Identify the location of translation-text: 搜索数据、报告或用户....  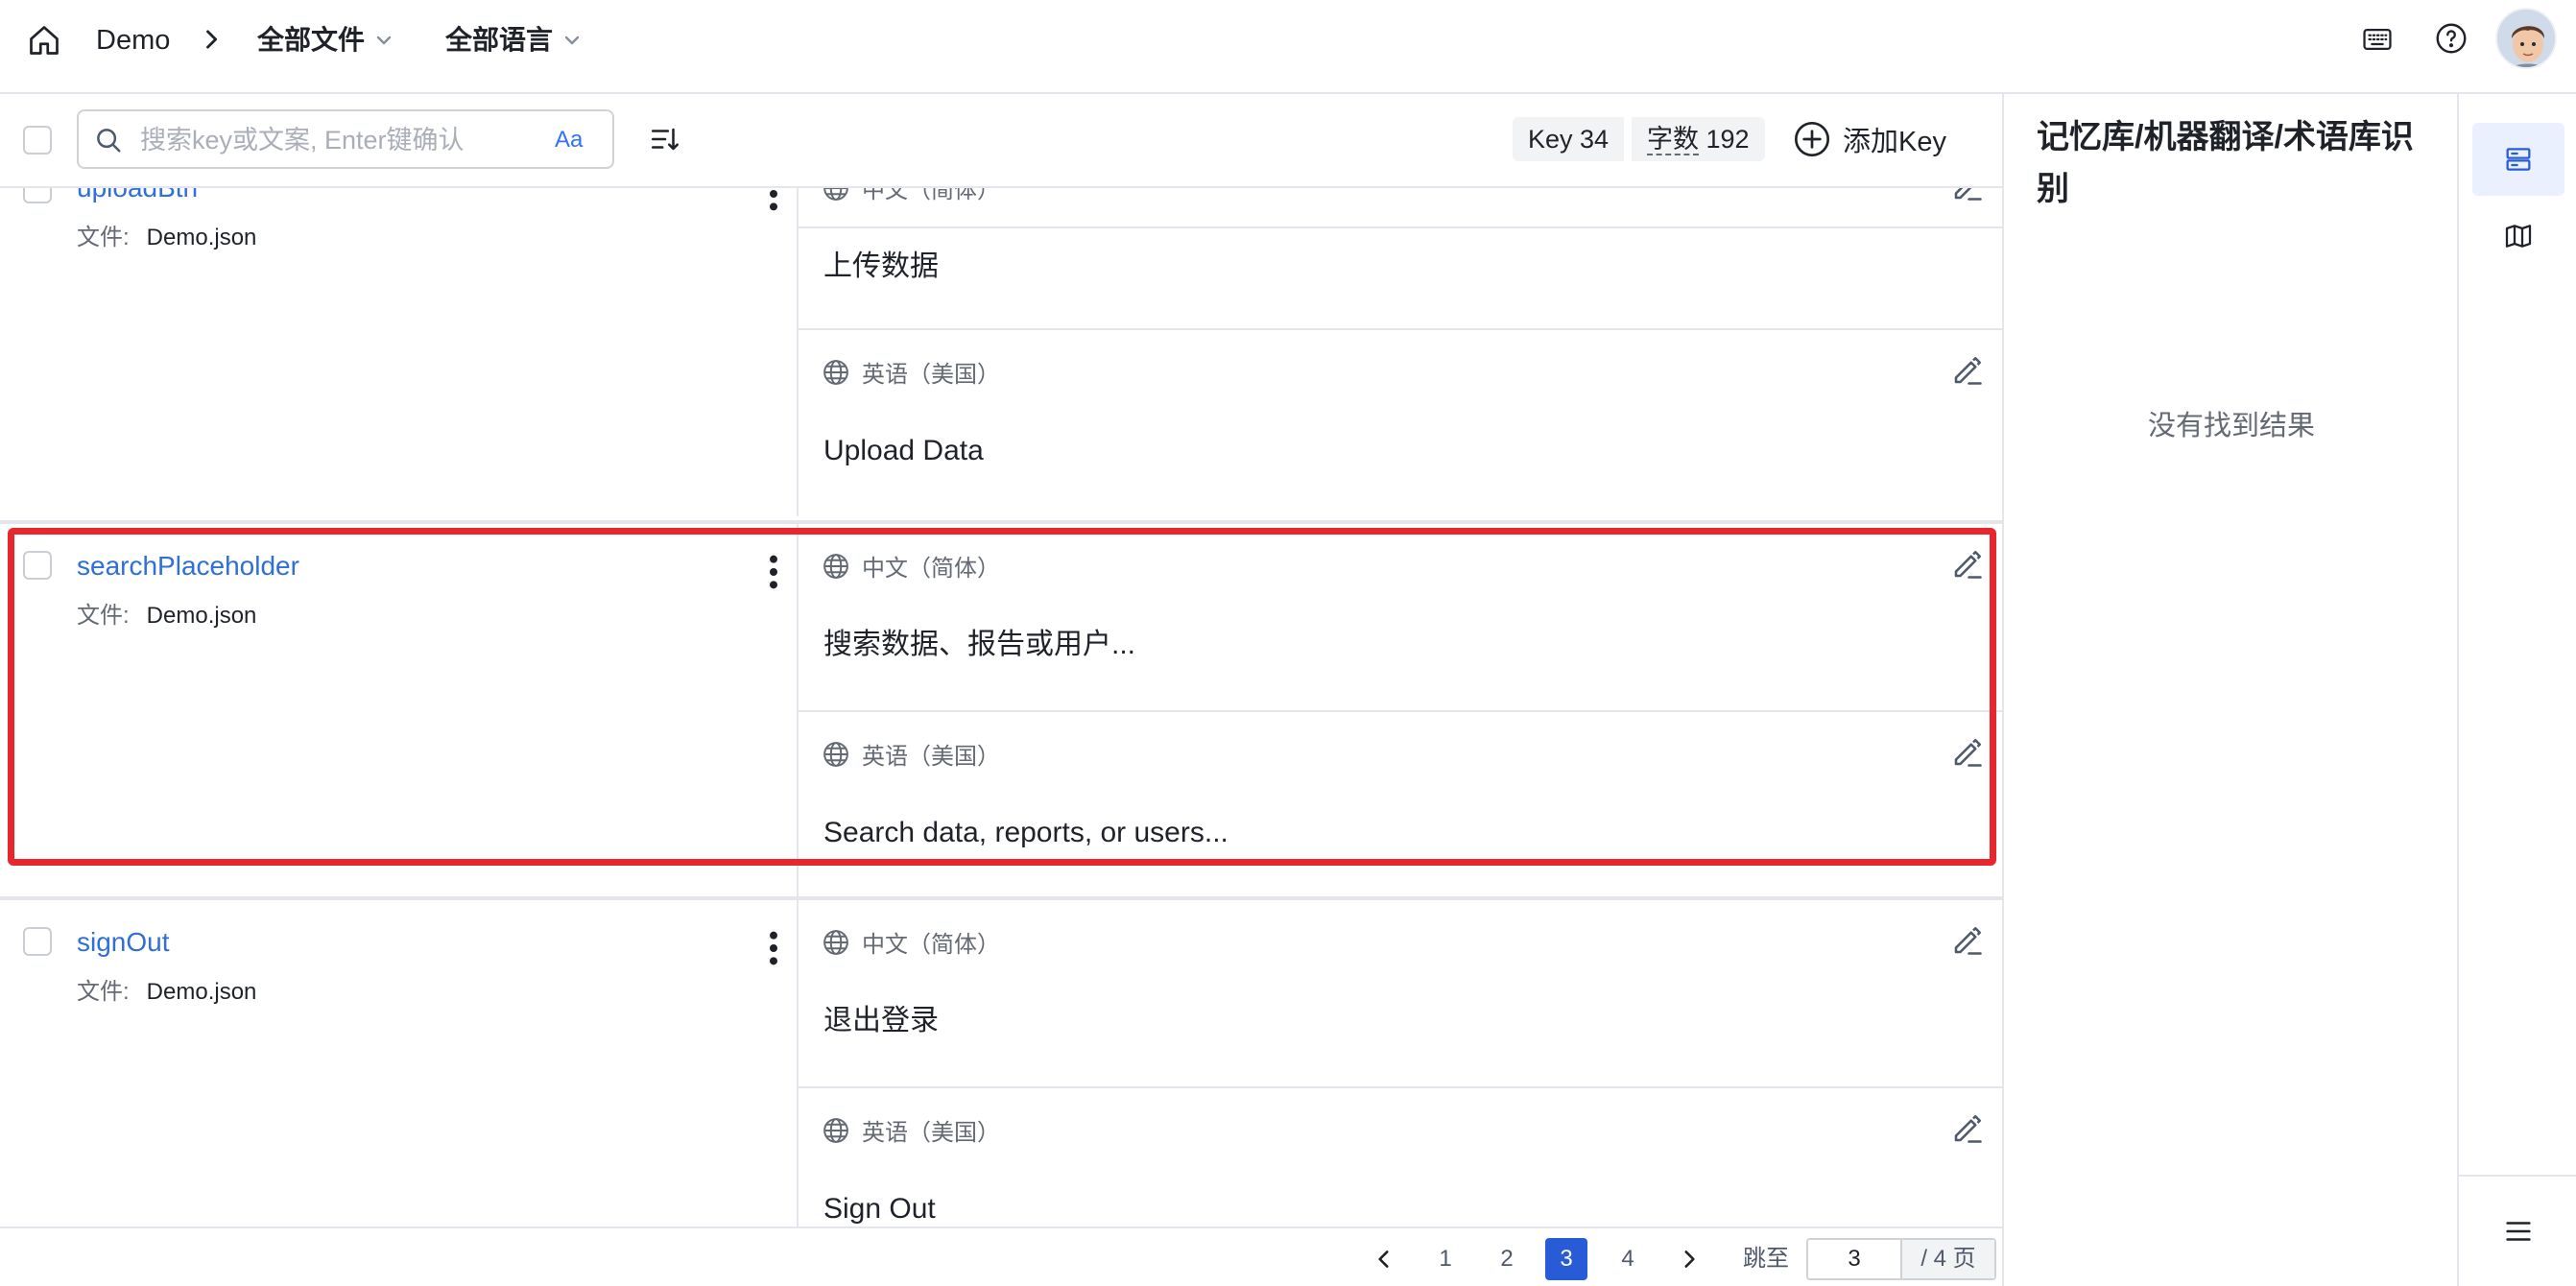
(979, 644).